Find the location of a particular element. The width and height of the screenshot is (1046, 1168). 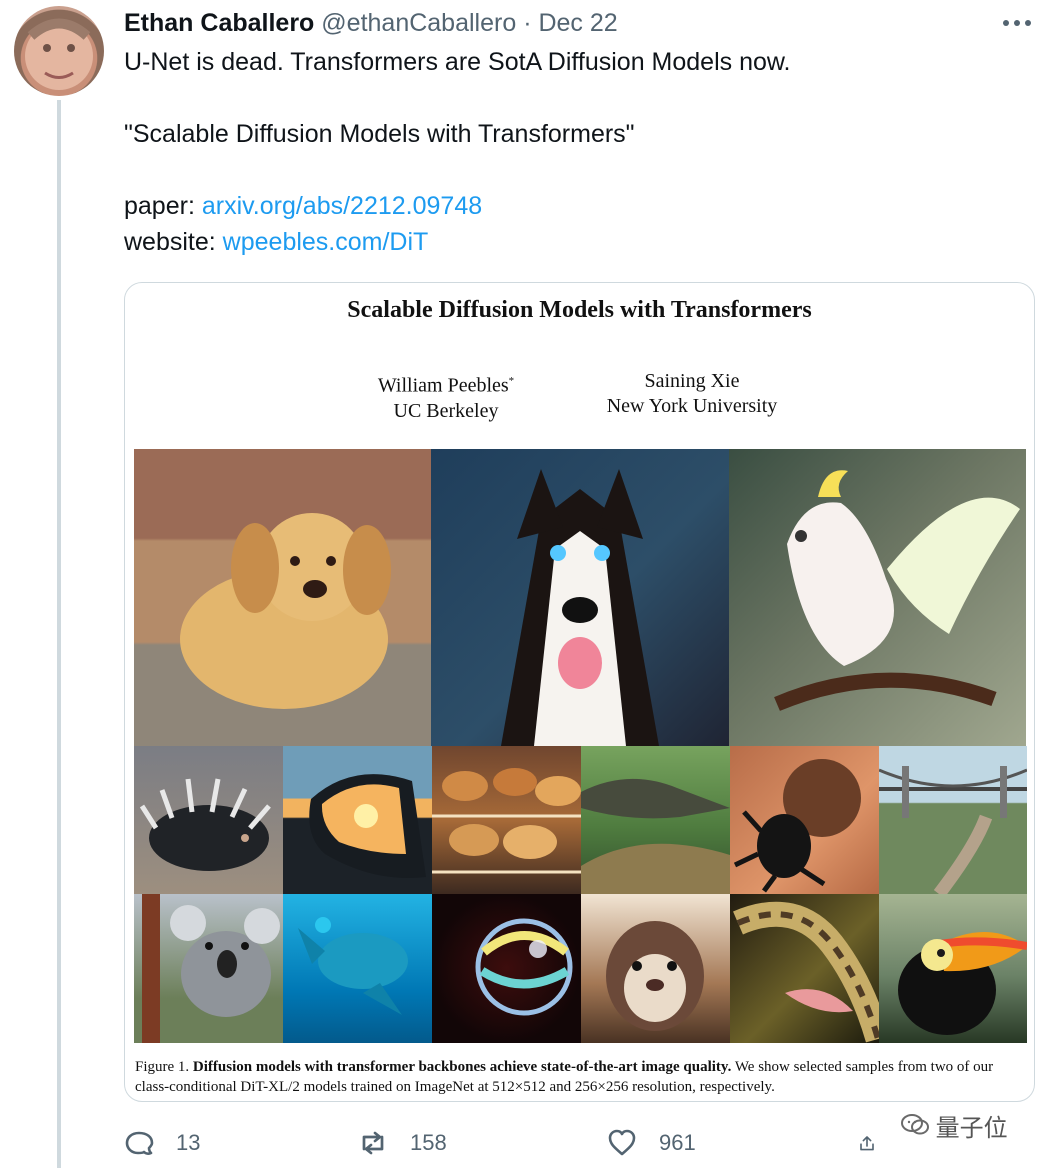

sample-image-dung-beetle is located at coordinates (804, 820).